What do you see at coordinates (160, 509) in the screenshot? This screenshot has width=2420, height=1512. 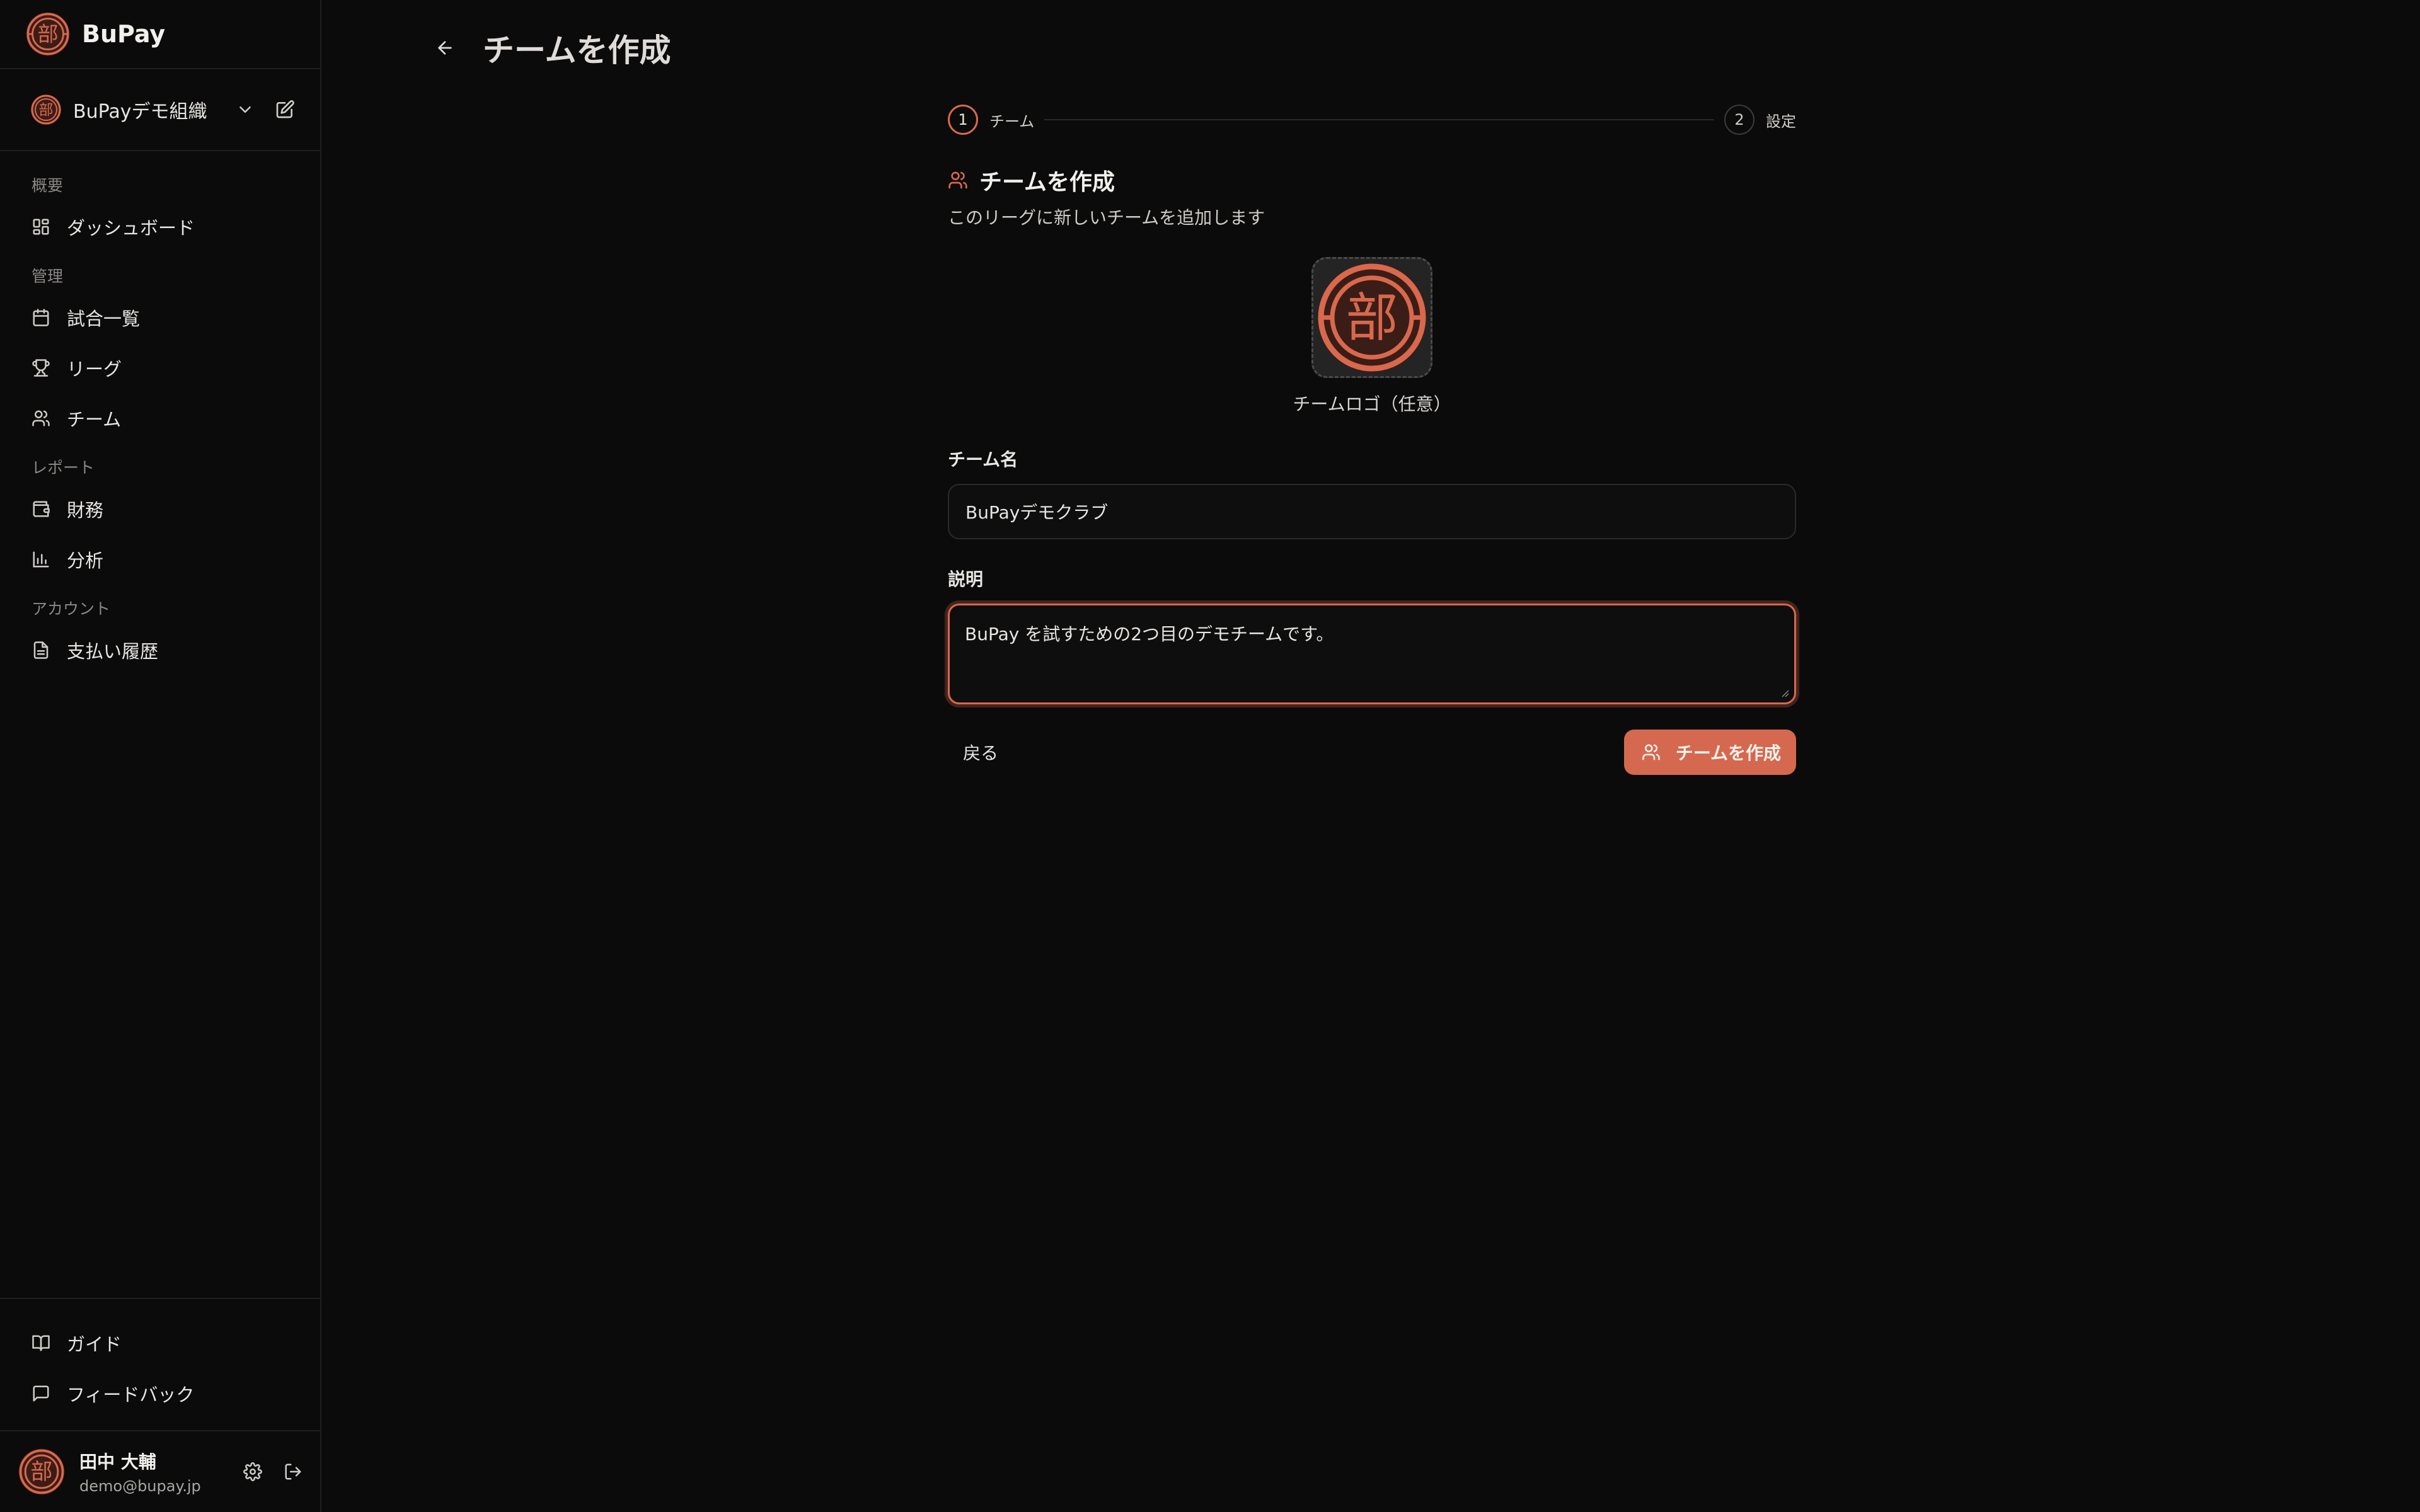 I see `sidebar-item-finance: 財務` at bounding box center [160, 509].